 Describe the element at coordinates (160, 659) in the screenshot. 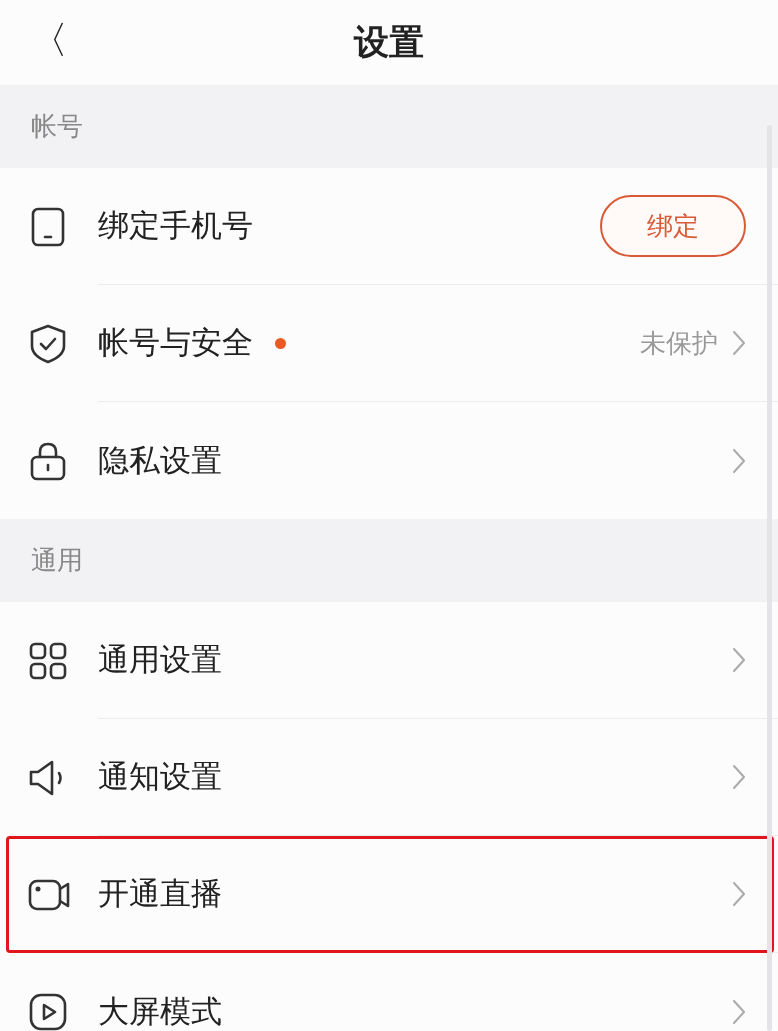

I see `item-label: 通用设置` at that location.